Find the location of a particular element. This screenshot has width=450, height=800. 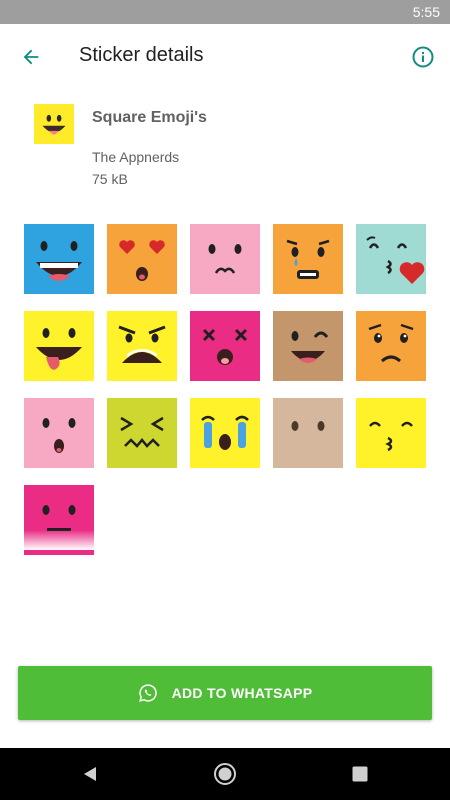

app-bar: Sticker details is located at coordinates (225, 57).